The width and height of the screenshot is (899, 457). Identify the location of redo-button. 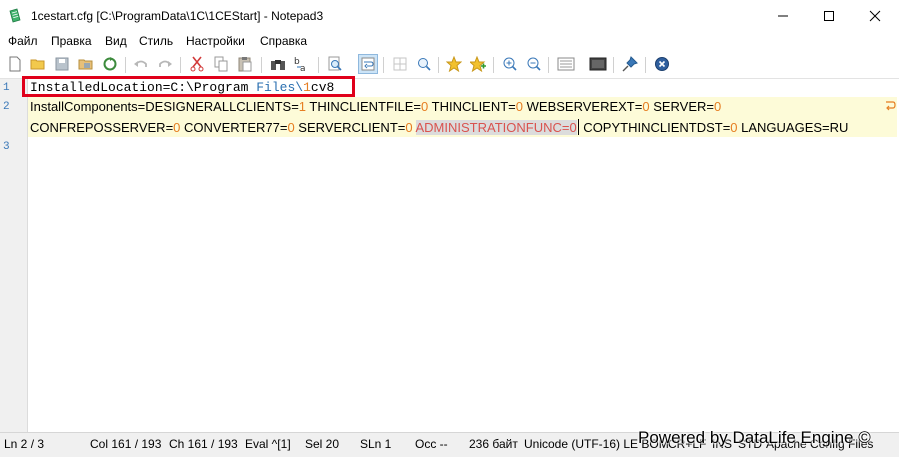
(165, 64).